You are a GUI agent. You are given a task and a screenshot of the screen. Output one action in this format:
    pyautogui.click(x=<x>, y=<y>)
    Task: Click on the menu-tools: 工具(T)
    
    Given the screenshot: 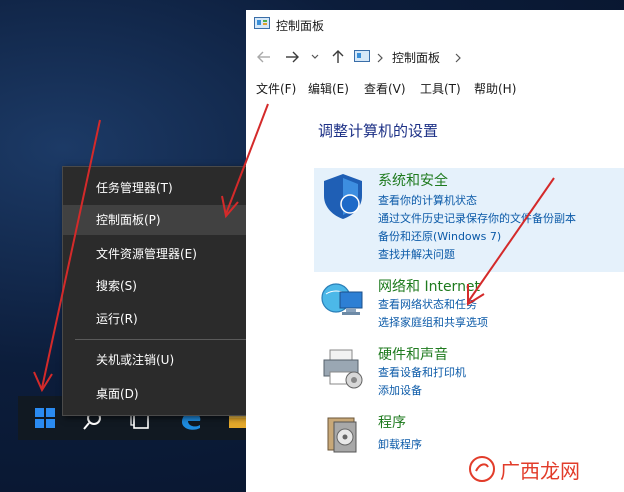 What is the action you would take?
    pyautogui.click(x=440, y=88)
    